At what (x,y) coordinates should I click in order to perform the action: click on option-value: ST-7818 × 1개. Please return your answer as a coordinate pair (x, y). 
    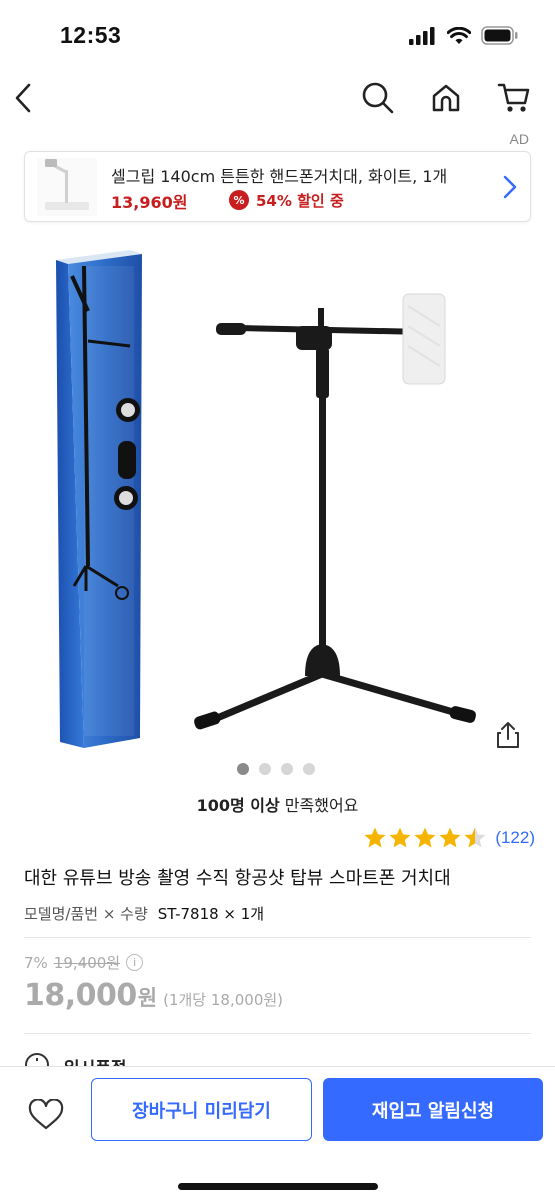
    Looking at the image, I should click on (211, 914).